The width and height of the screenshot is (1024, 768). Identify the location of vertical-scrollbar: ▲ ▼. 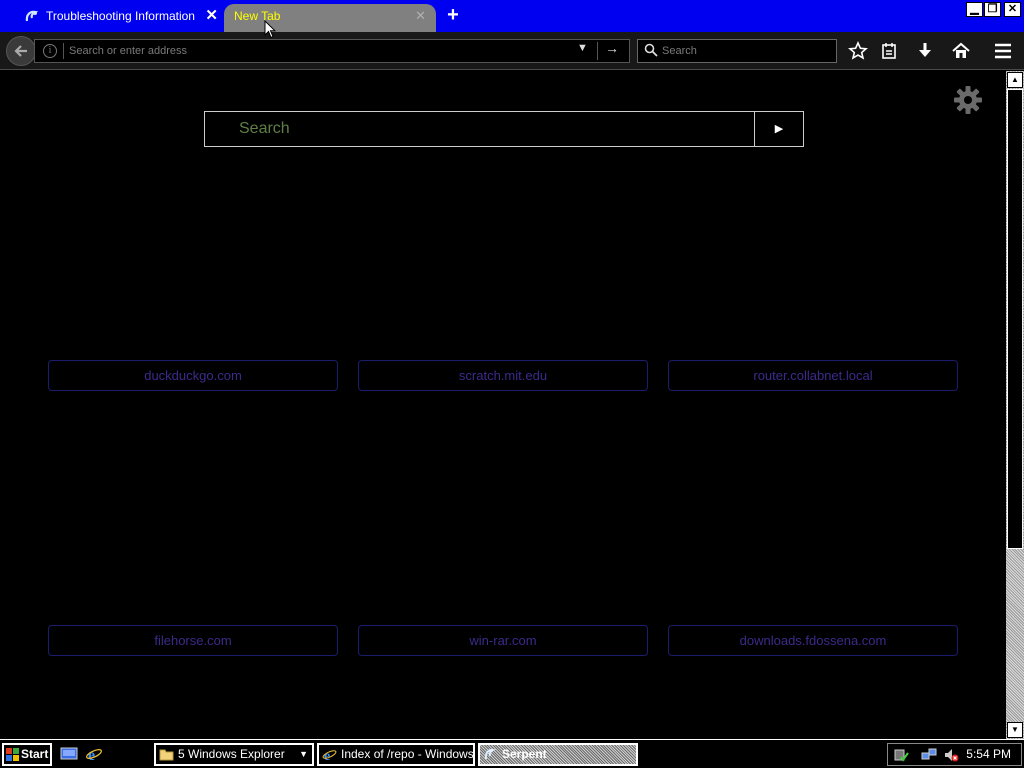
(1015, 405).